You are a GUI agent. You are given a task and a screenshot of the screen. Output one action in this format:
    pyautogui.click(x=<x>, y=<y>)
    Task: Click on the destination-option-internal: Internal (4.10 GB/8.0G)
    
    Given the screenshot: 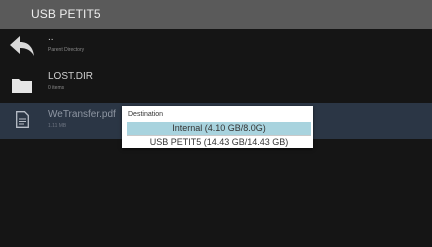 What is the action you would take?
    pyautogui.click(x=219, y=128)
    